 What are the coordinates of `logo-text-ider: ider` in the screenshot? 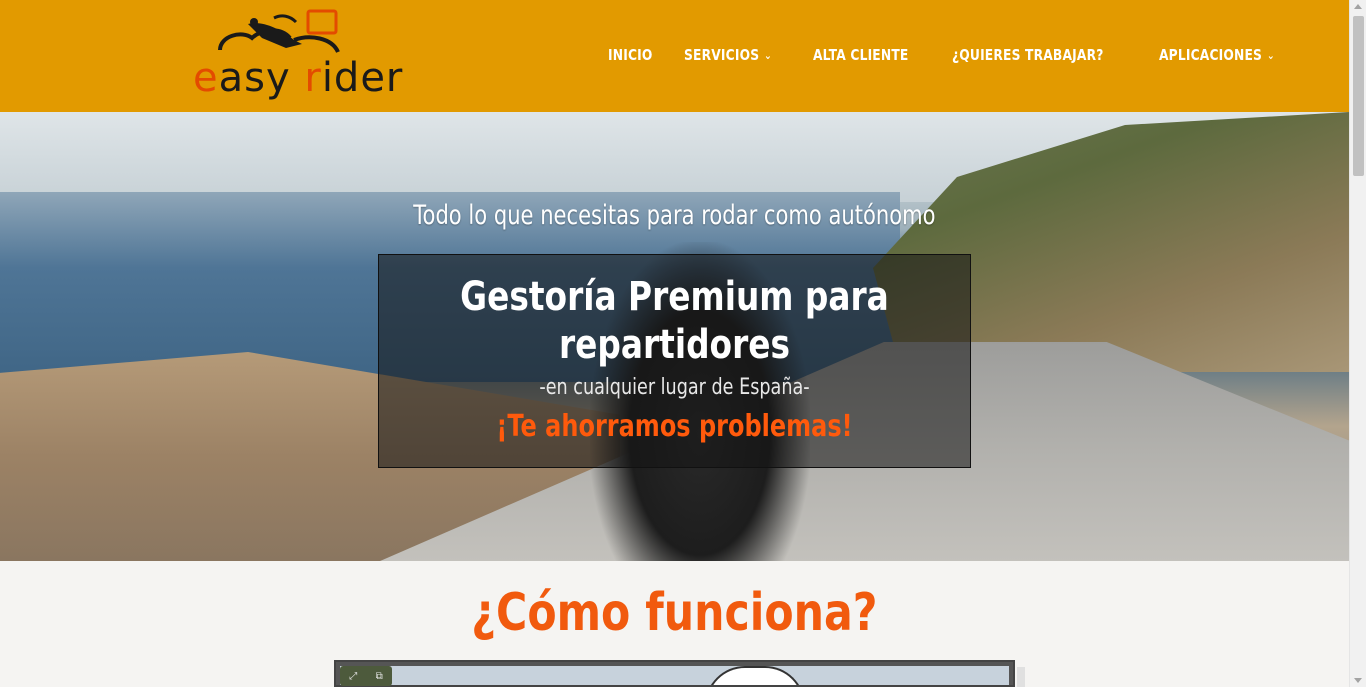 It's located at (362, 78).